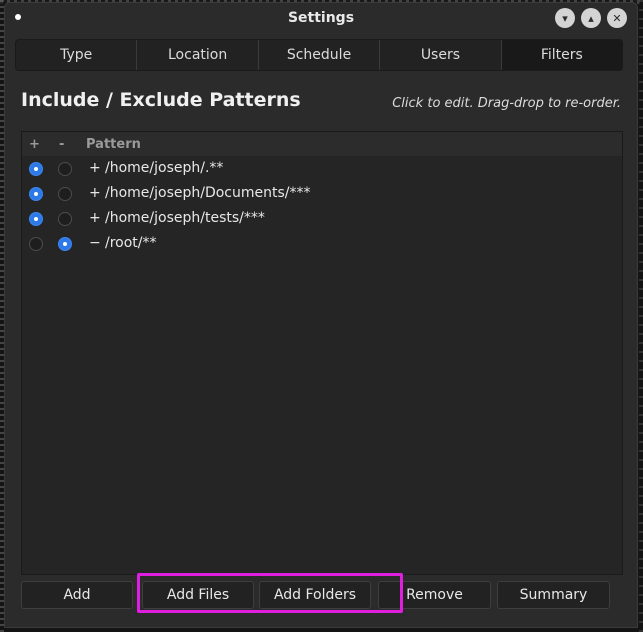 This screenshot has height=632, width=643. What do you see at coordinates (95, 243) in the screenshot?
I see `row-sign: −` at bounding box center [95, 243].